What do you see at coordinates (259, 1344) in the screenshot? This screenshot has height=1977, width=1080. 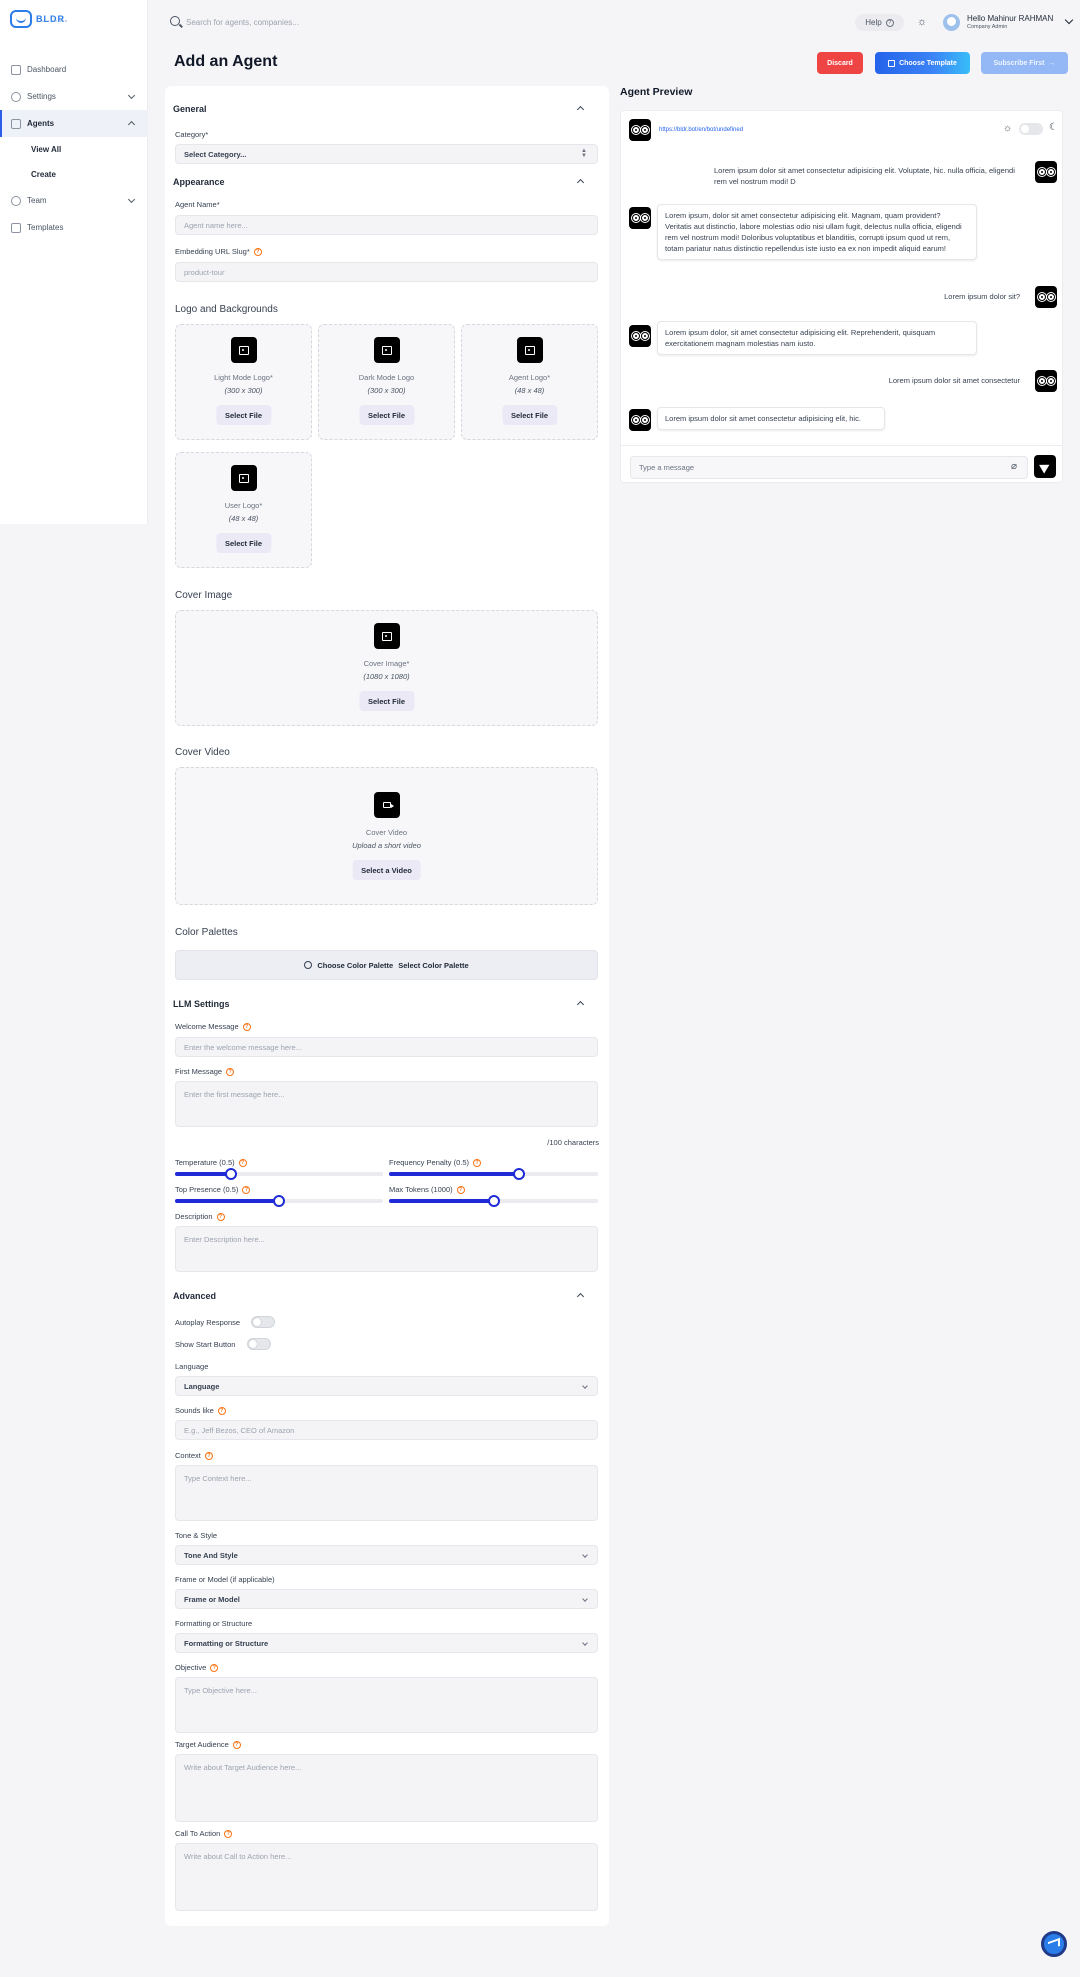 I see `start-button-toggle` at bounding box center [259, 1344].